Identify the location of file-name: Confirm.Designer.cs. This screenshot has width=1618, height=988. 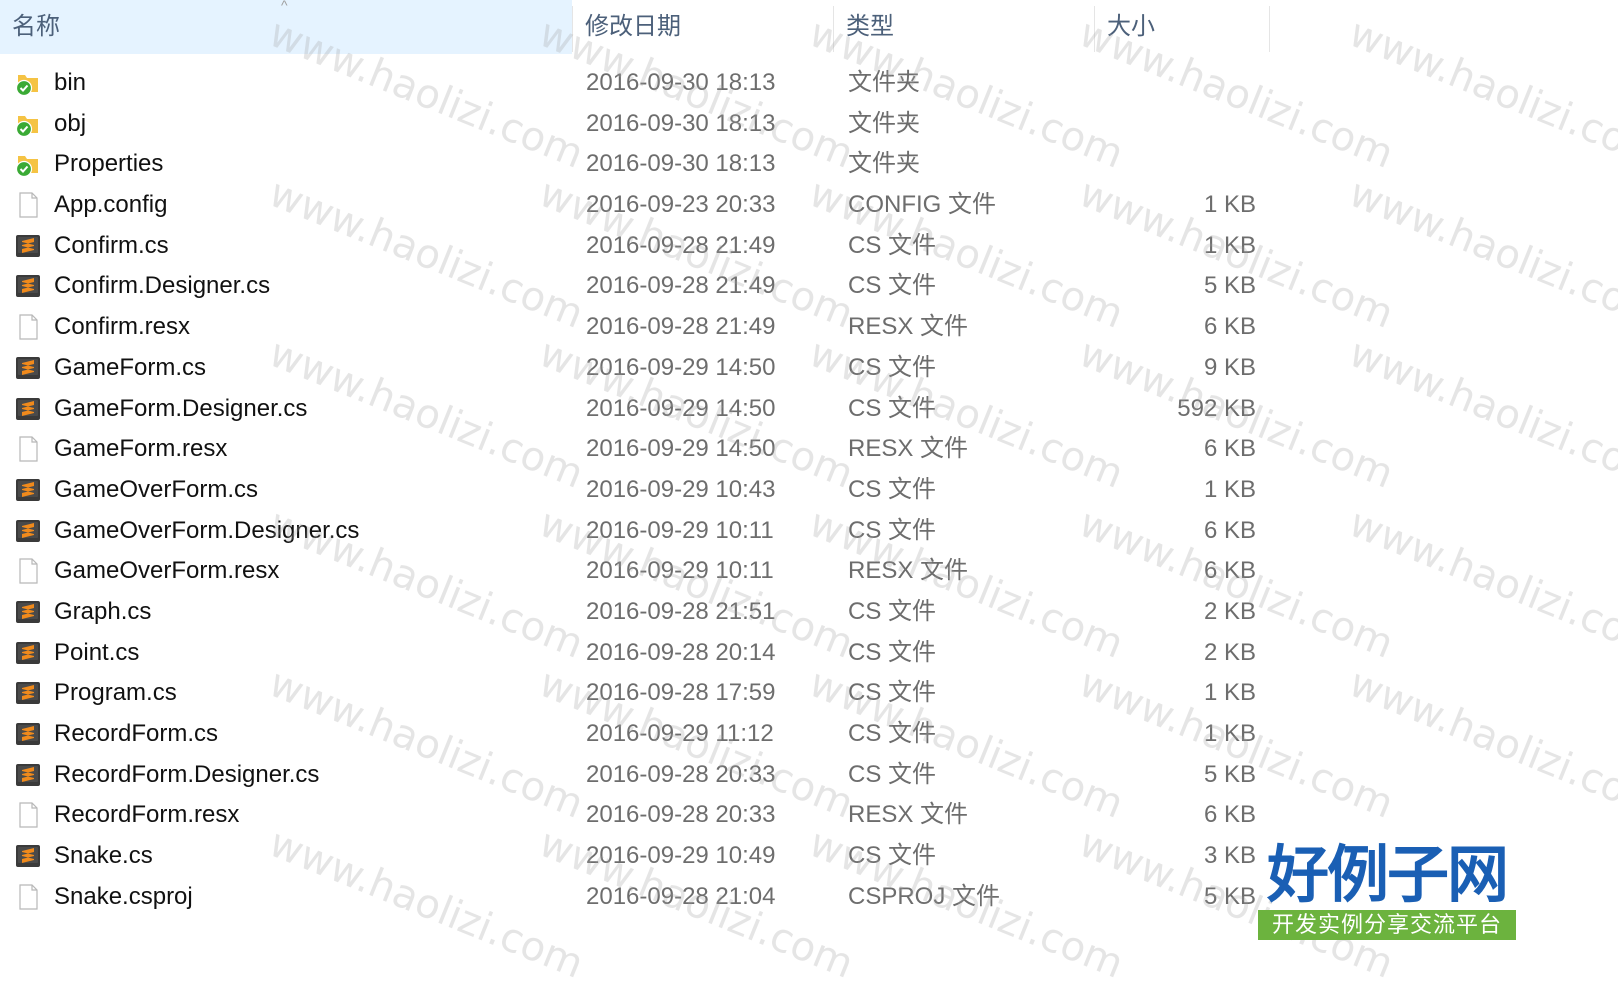
(162, 286).